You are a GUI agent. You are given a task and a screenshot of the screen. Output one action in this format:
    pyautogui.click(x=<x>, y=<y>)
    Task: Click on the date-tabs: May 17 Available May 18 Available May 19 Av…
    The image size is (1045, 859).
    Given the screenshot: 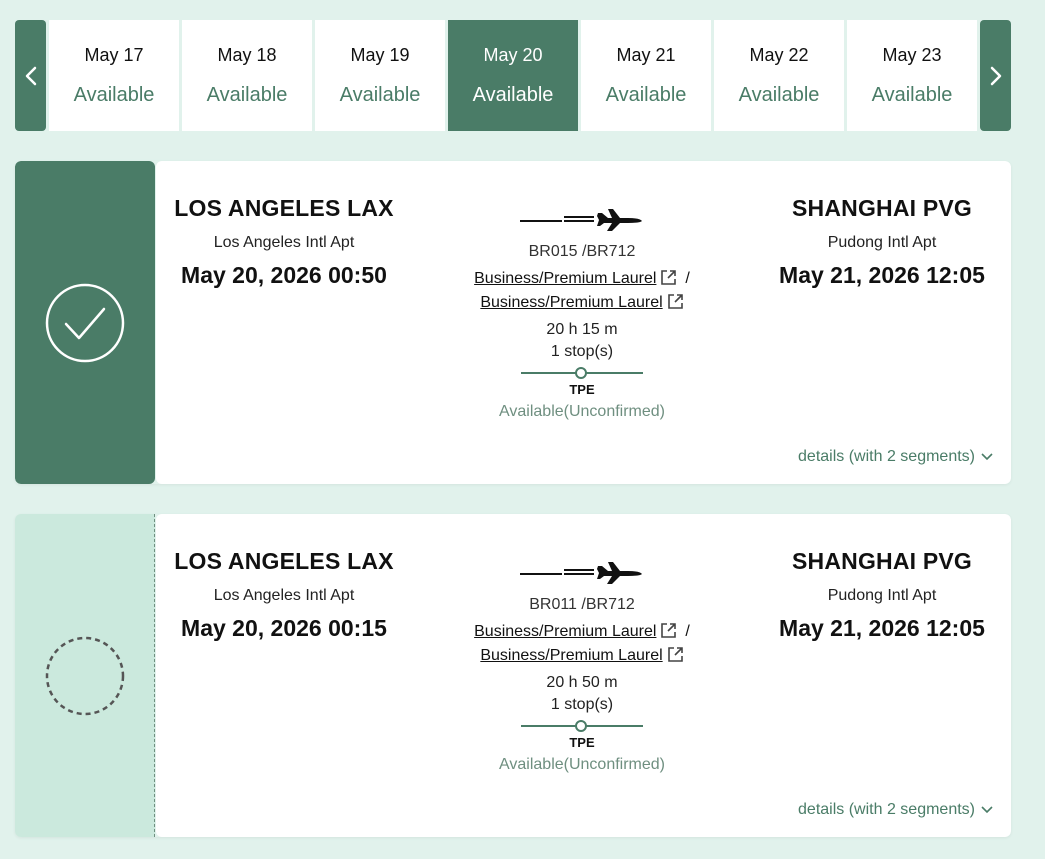 What is the action you would take?
    pyautogui.click(x=513, y=75)
    